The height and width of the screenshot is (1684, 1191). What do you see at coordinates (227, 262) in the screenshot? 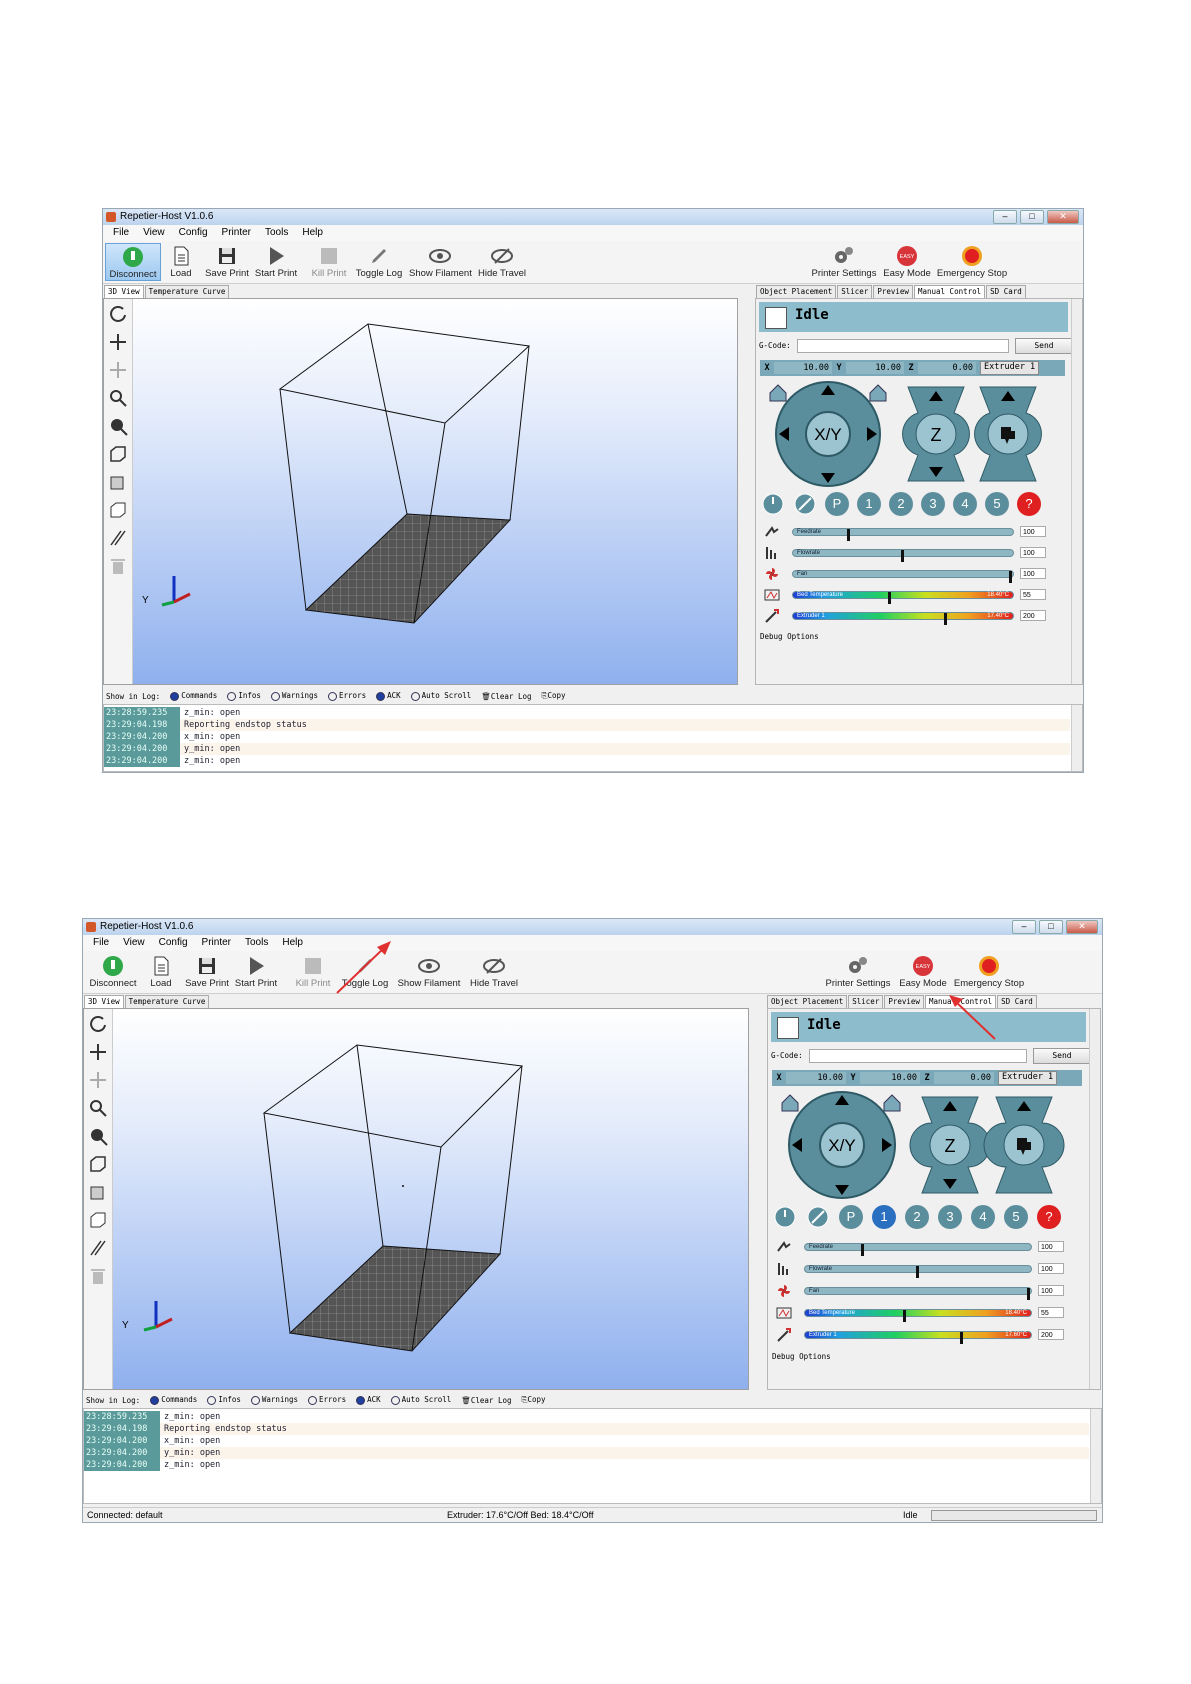
I see `save-print-button: Save Print` at bounding box center [227, 262].